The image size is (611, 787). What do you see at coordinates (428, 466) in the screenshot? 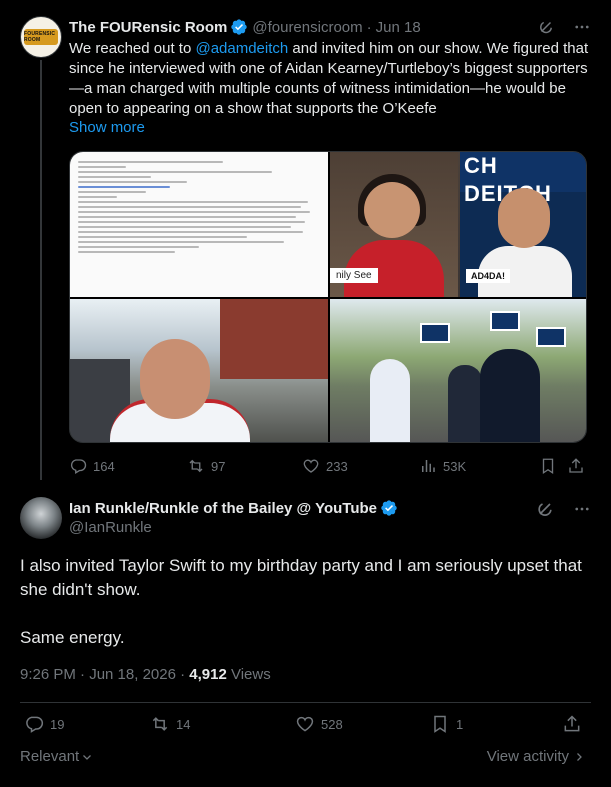
I see `analytics-icon` at bounding box center [428, 466].